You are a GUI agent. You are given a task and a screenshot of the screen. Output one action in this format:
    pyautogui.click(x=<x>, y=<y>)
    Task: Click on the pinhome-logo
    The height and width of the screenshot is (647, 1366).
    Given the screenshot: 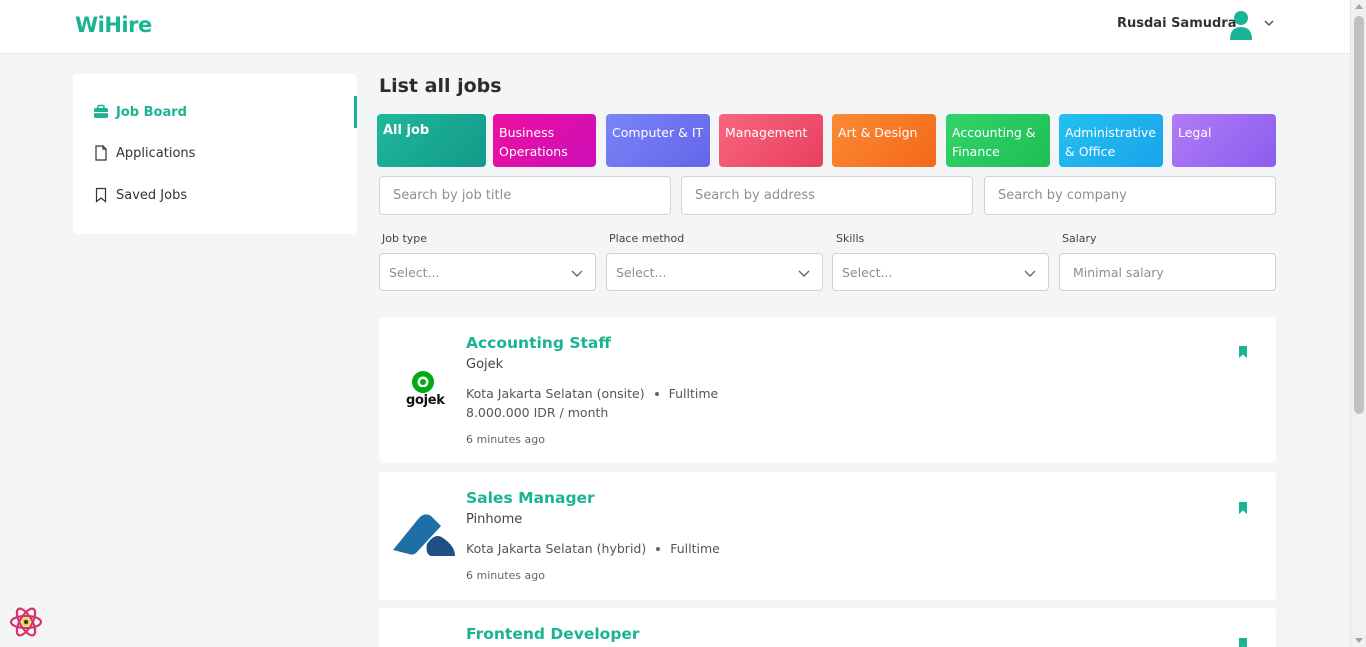 What is the action you would take?
    pyautogui.click(x=424, y=537)
    